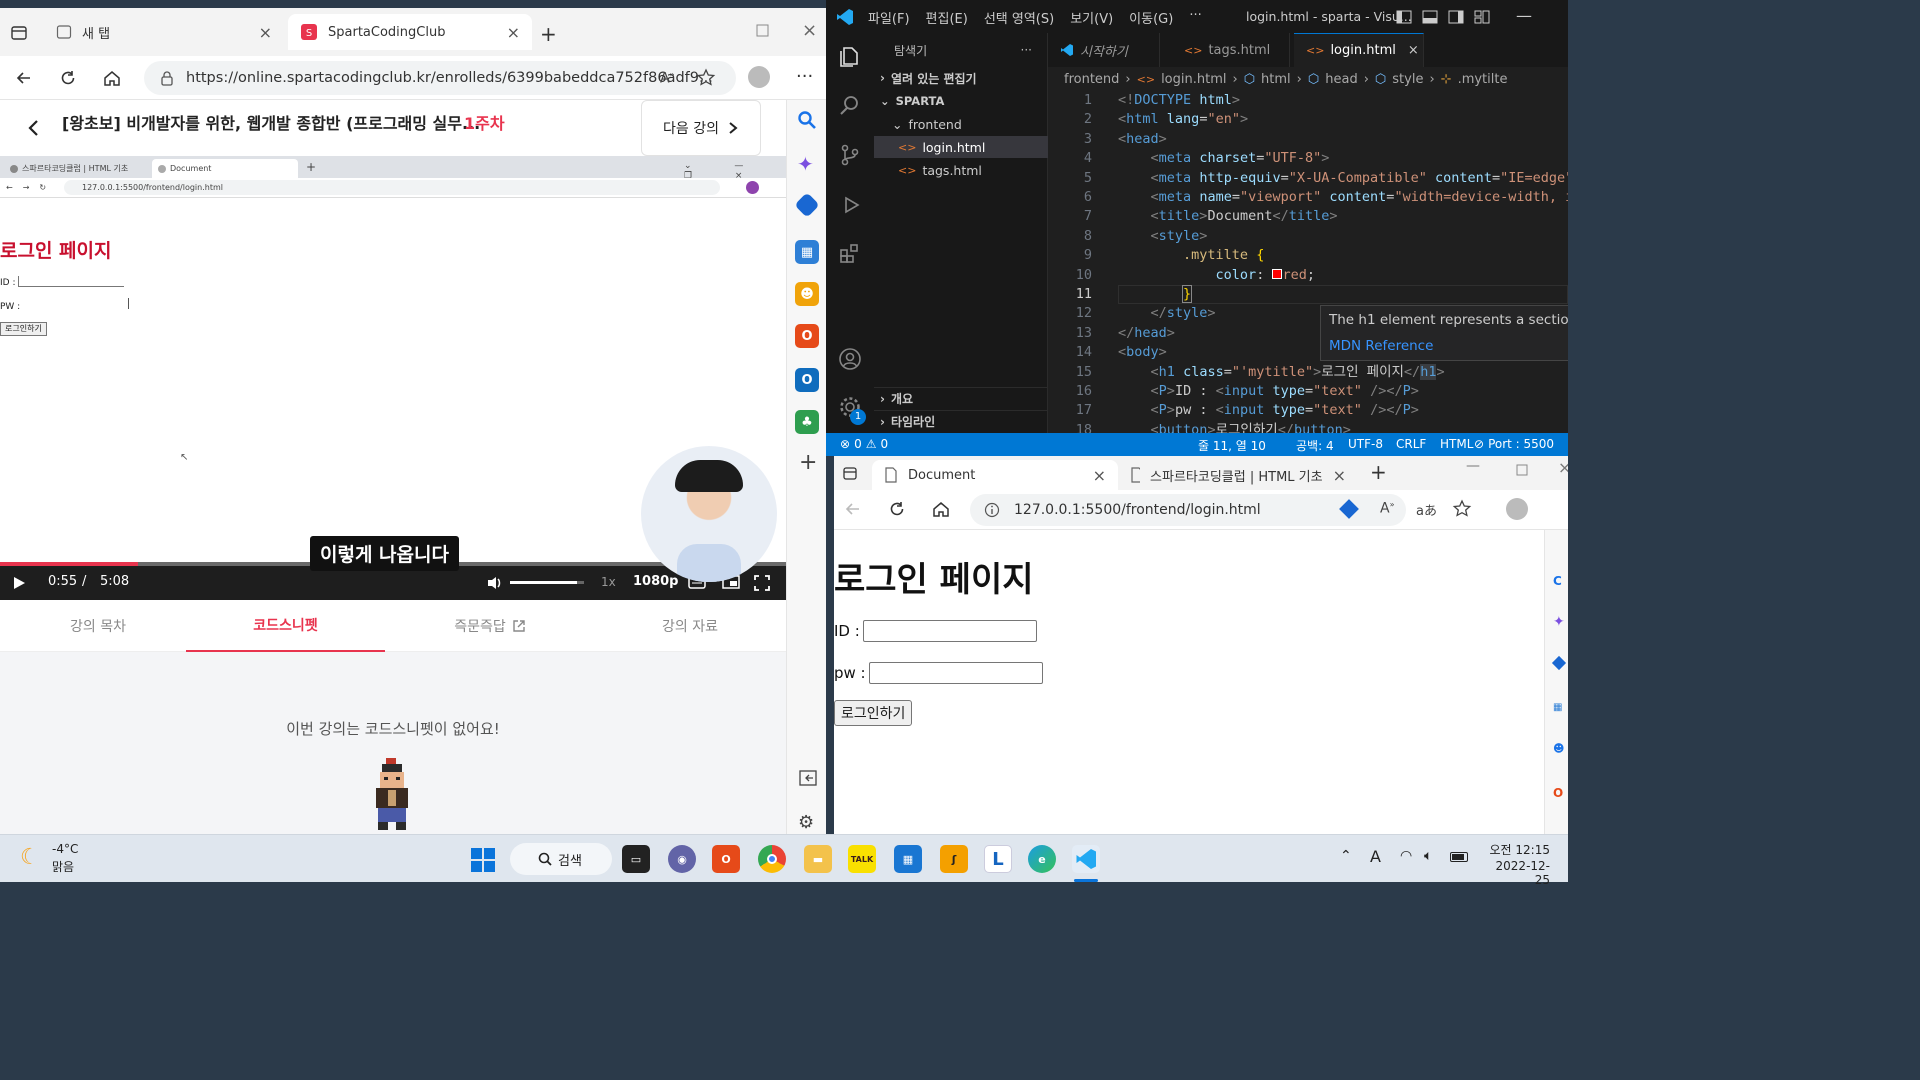 This screenshot has height=1080, width=1920. Describe the element at coordinates (285, 626) in the screenshot. I see `tab-code-snippet: 코드스니펫` at that location.